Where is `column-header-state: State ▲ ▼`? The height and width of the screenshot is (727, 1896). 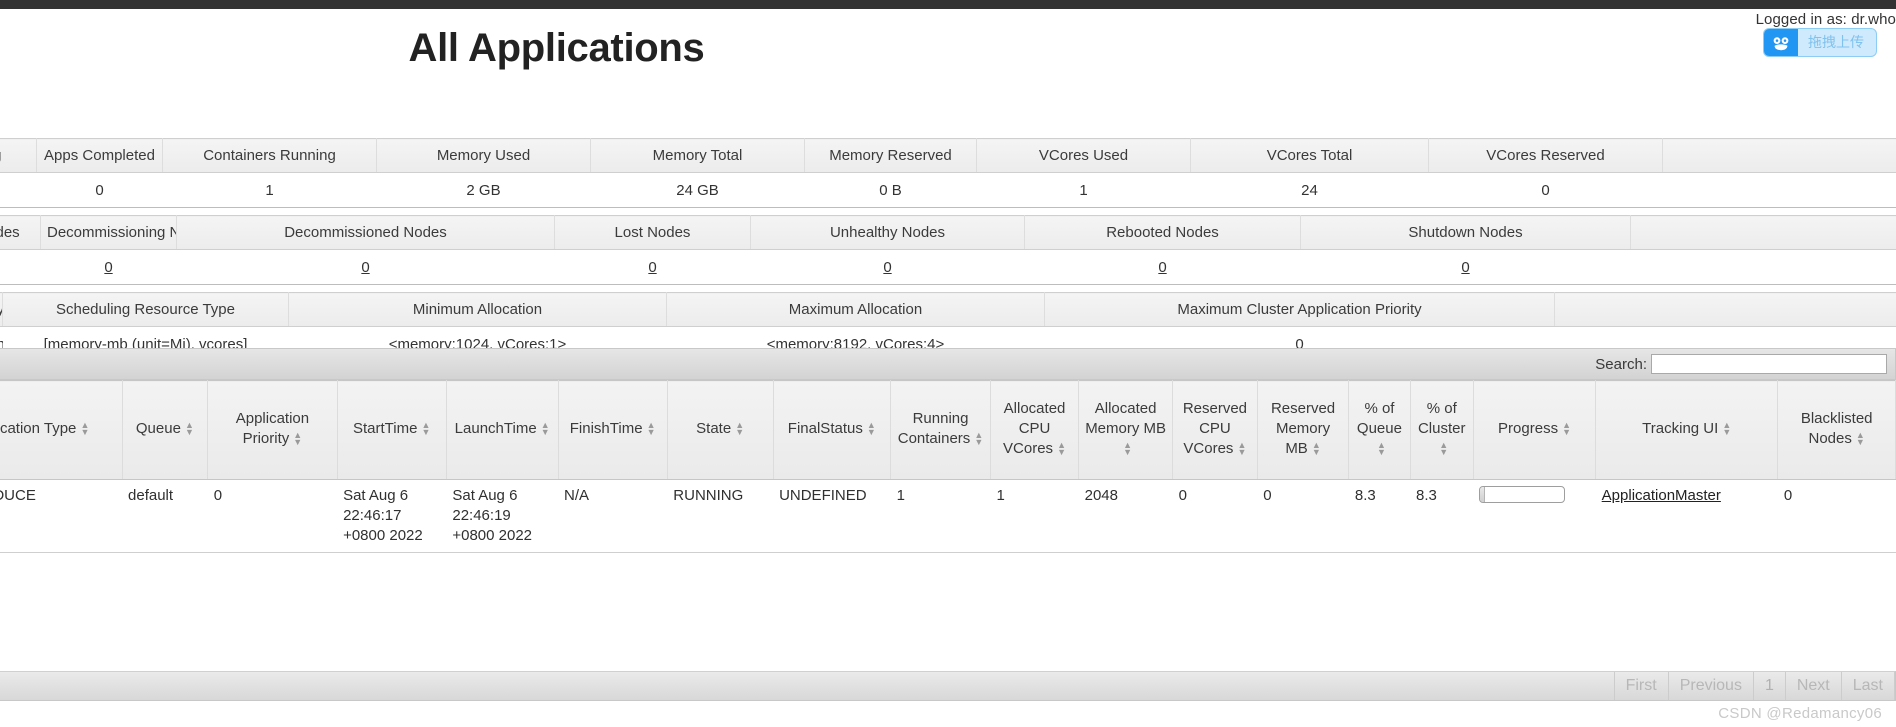
column-header-state: State ▲ ▼ is located at coordinates (720, 430).